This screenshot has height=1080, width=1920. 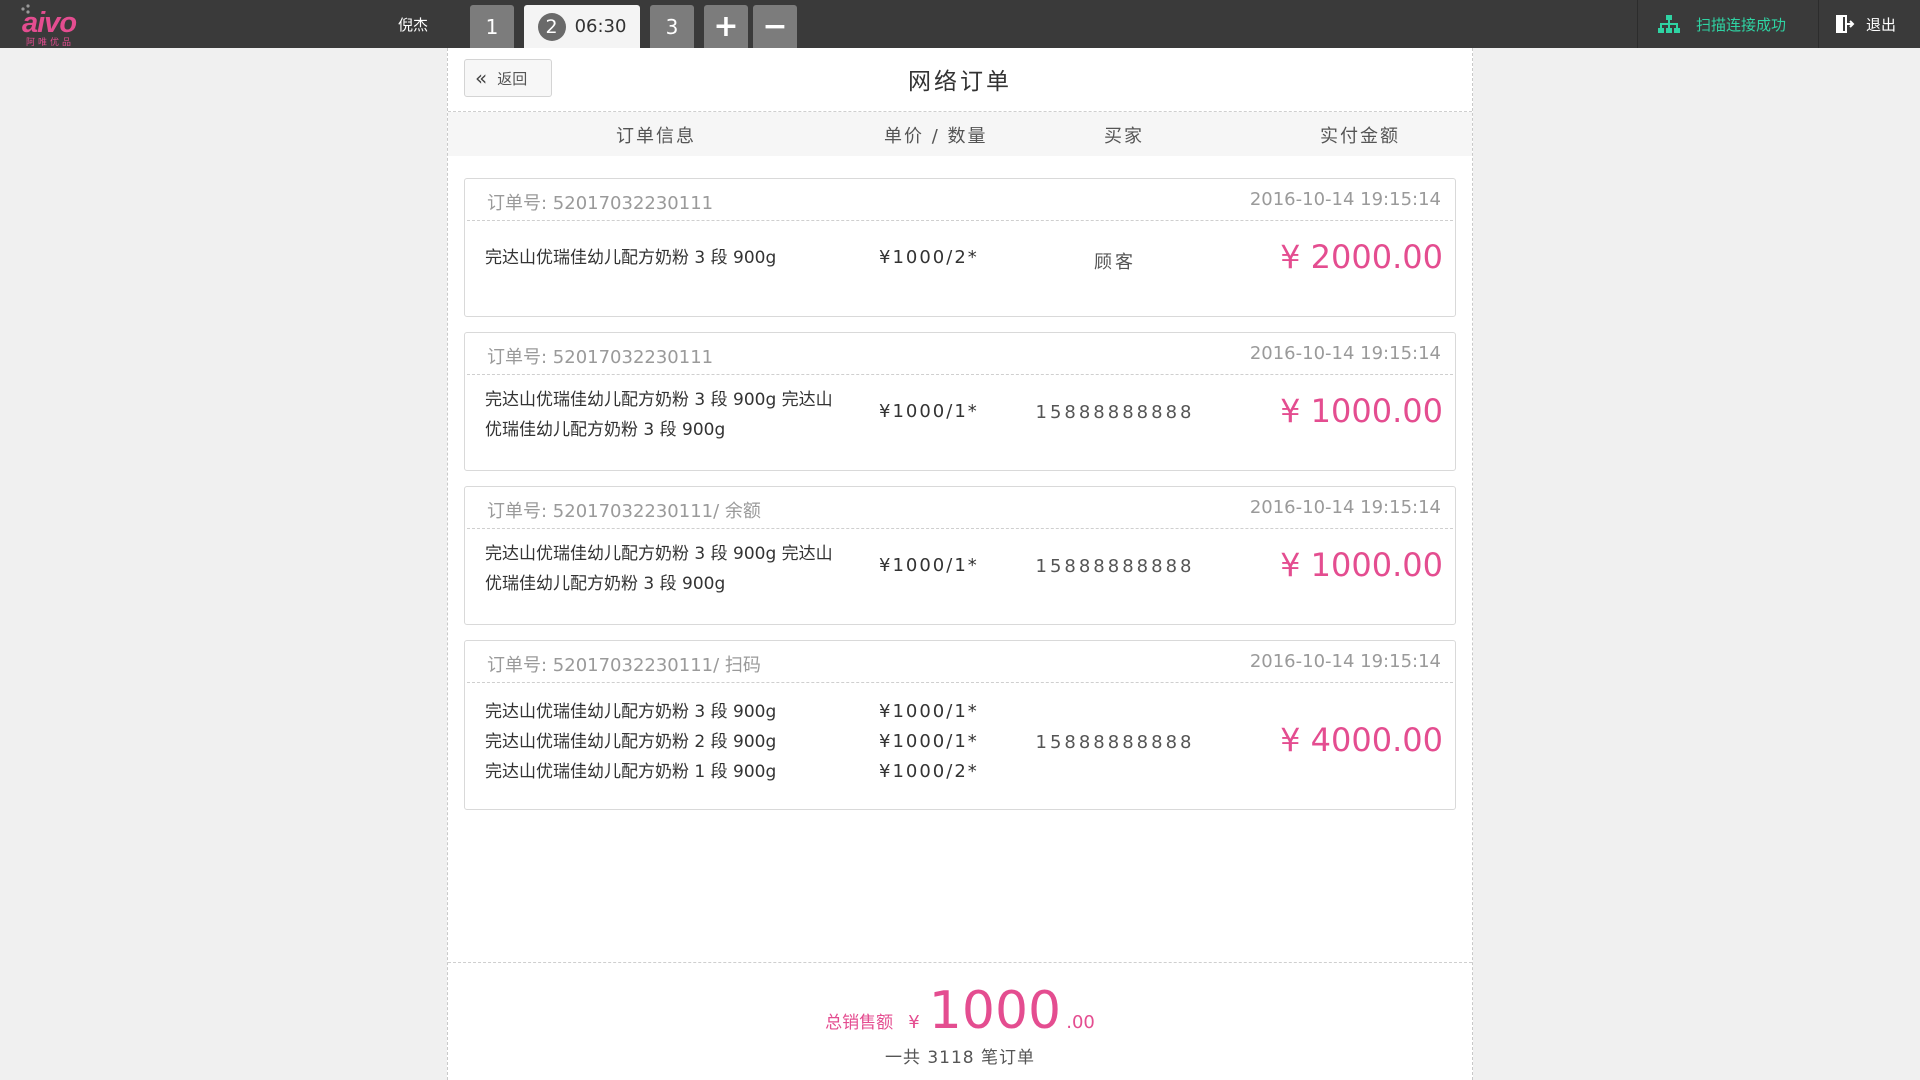 I want to click on product-name: 完达山优瑞佳幼儿配方奶粉 1 段 900g, so click(x=631, y=772).